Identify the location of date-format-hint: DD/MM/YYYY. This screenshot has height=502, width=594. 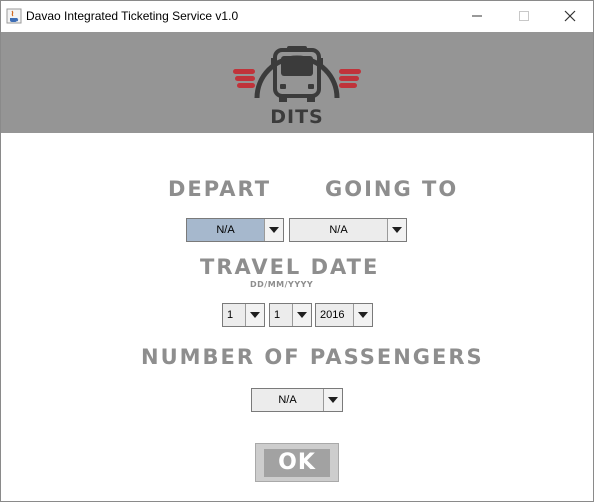
(282, 284).